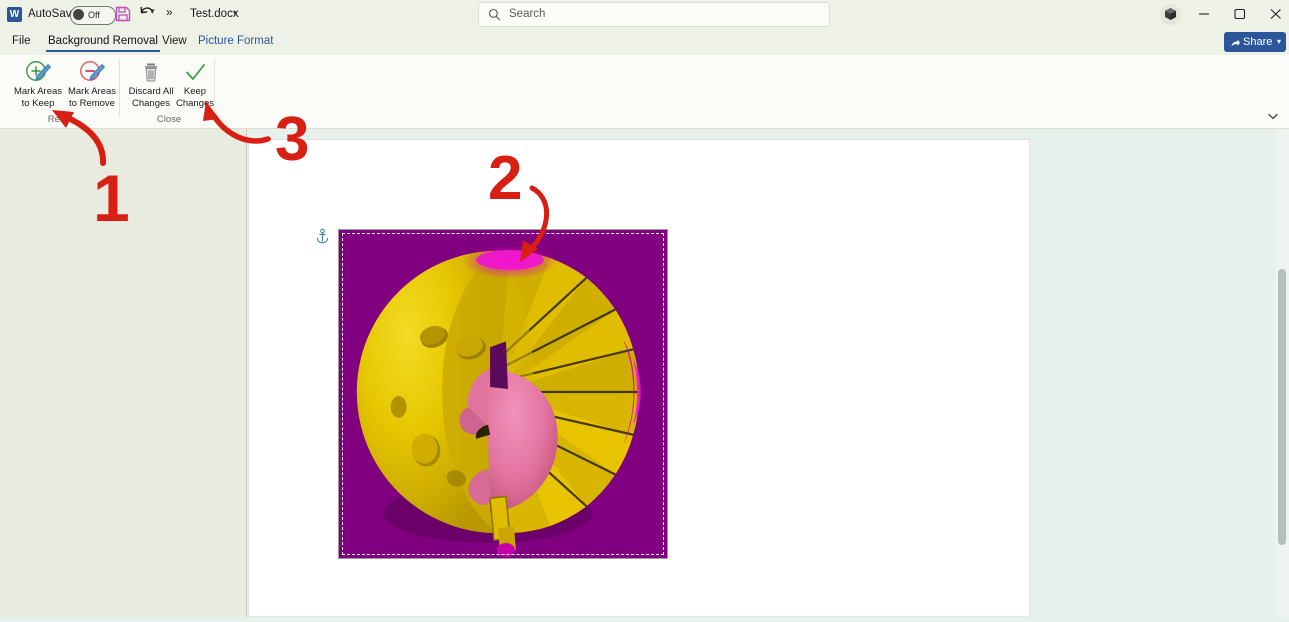 This screenshot has height=622, width=1289. I want to click on tab-background-removal: Background Removal, so click(103, 41).